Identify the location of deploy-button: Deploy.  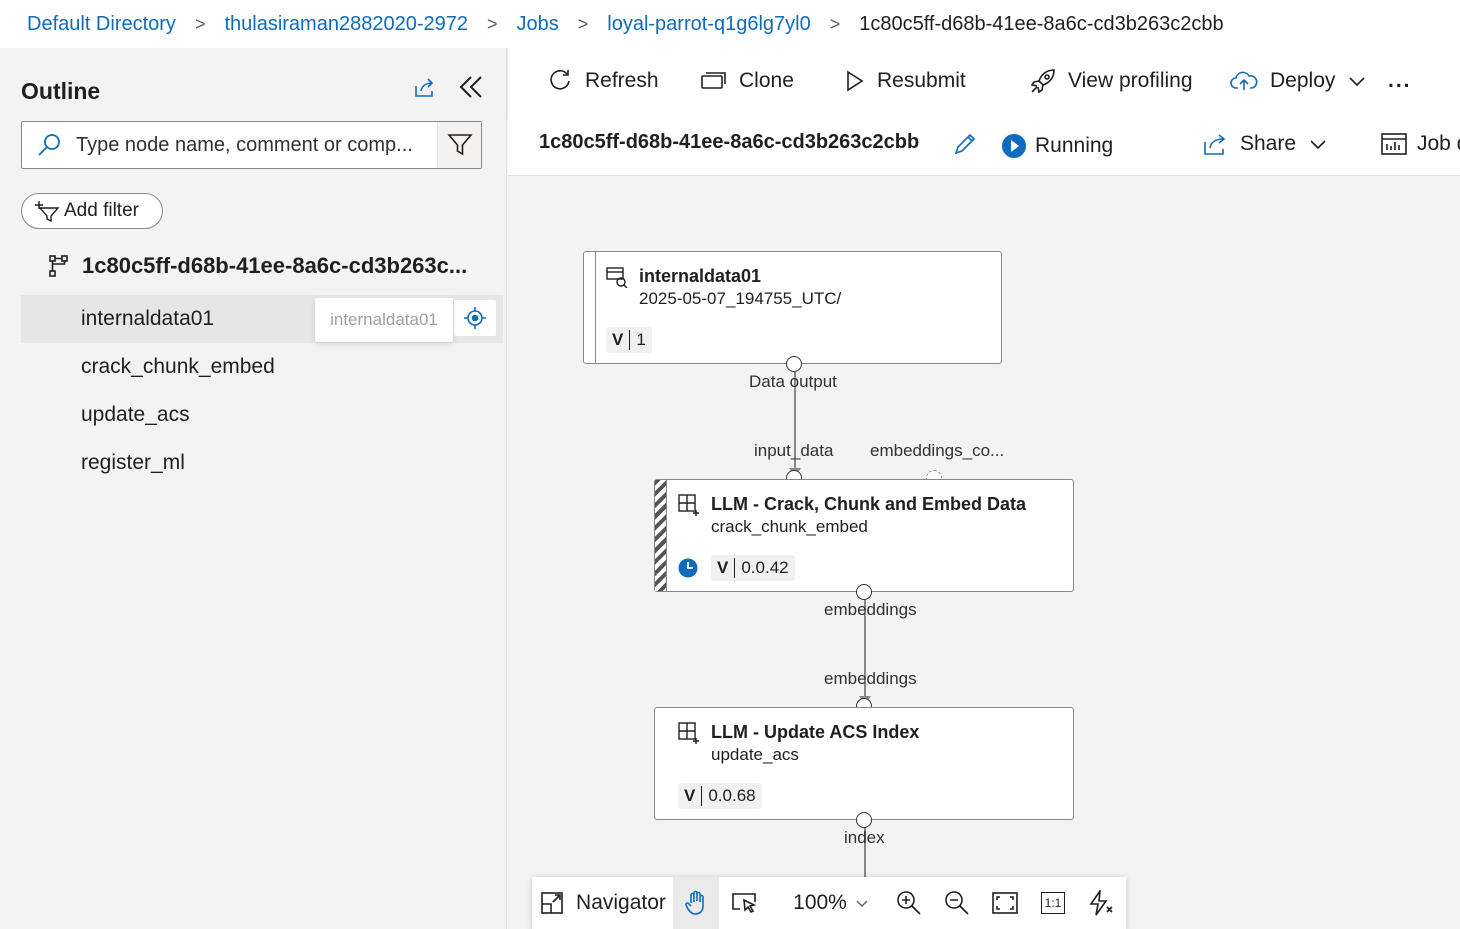
(1298, 81).